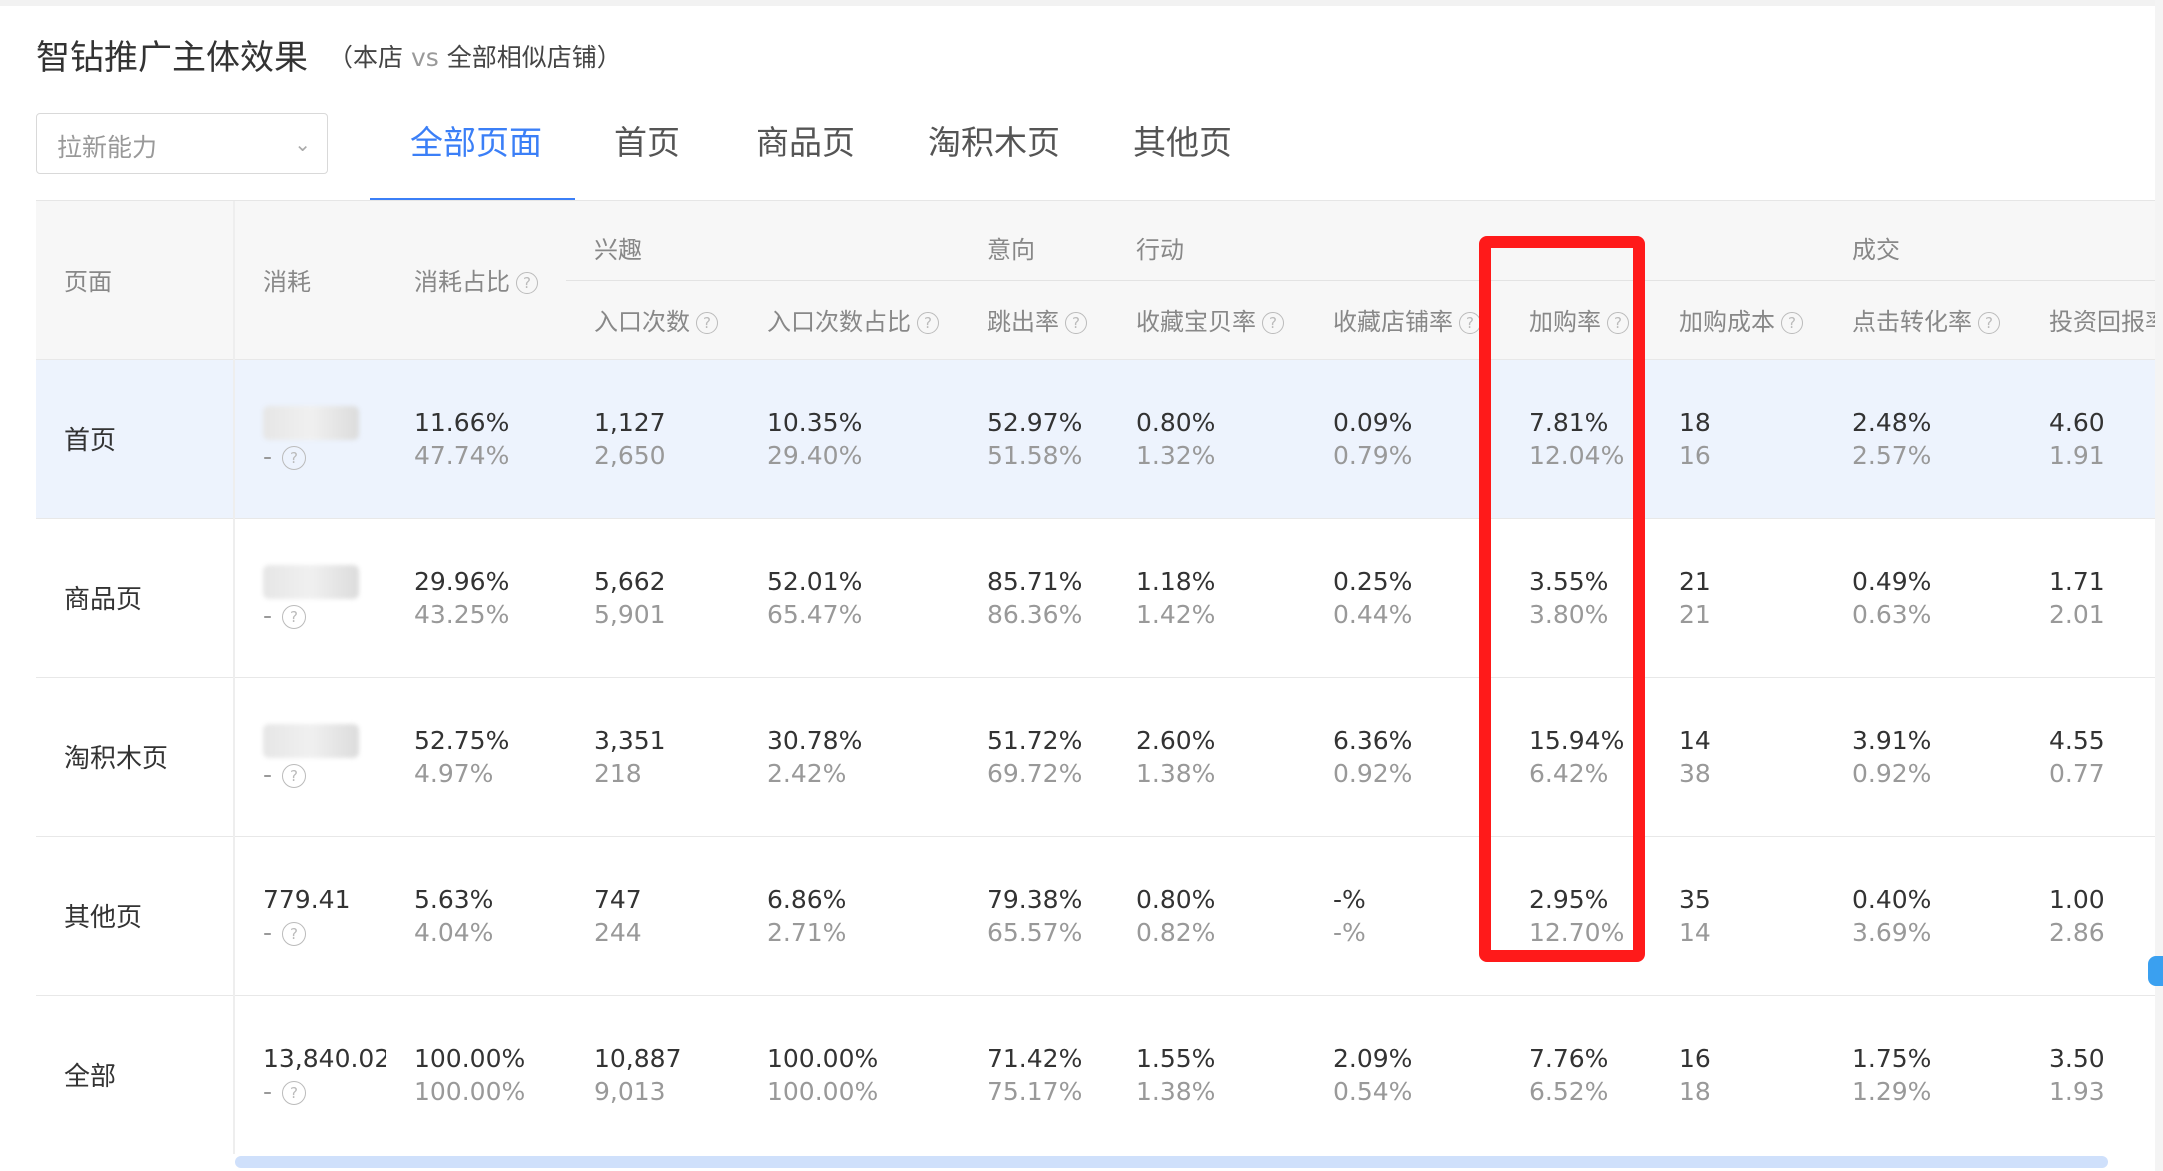 The image size is (2163, 1171). What do you see at coordinates (1373, 614) in the screenshot?
I see `peer-value: 0.44%` at bounding box center [1373, 614].